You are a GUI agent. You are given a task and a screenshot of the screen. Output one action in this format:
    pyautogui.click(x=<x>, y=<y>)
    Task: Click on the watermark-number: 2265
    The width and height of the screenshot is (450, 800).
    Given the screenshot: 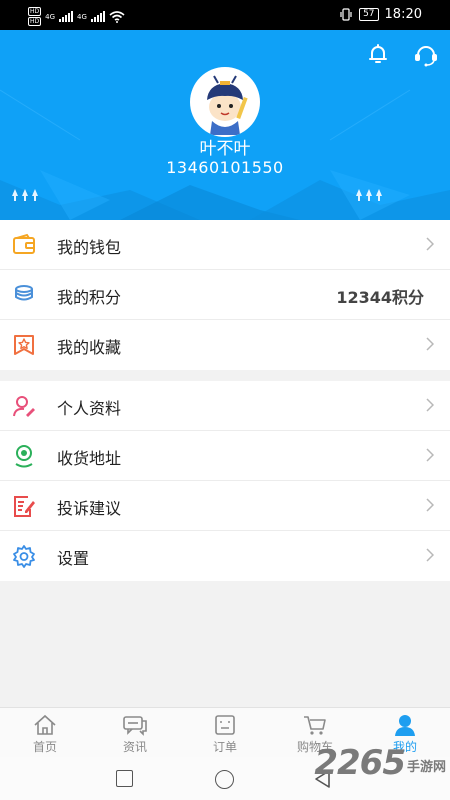 What is the action you would take?
    pyautogui.click(x=360, y=763)
    